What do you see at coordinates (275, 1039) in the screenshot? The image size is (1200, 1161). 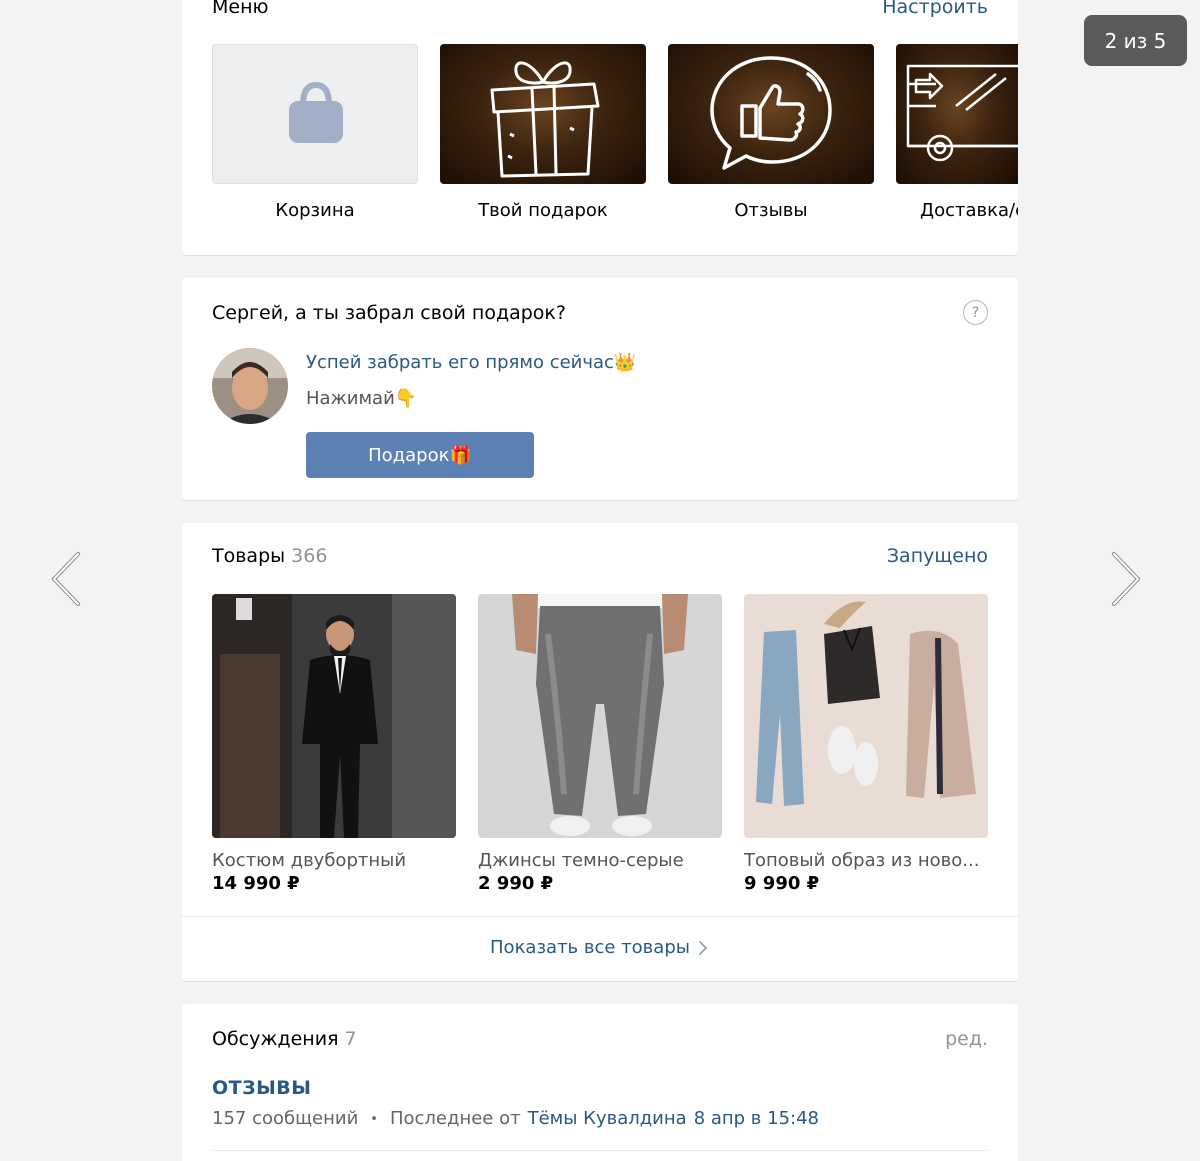 I see `discussions-title: Обсуждения` at bounding box center [275, 1039].